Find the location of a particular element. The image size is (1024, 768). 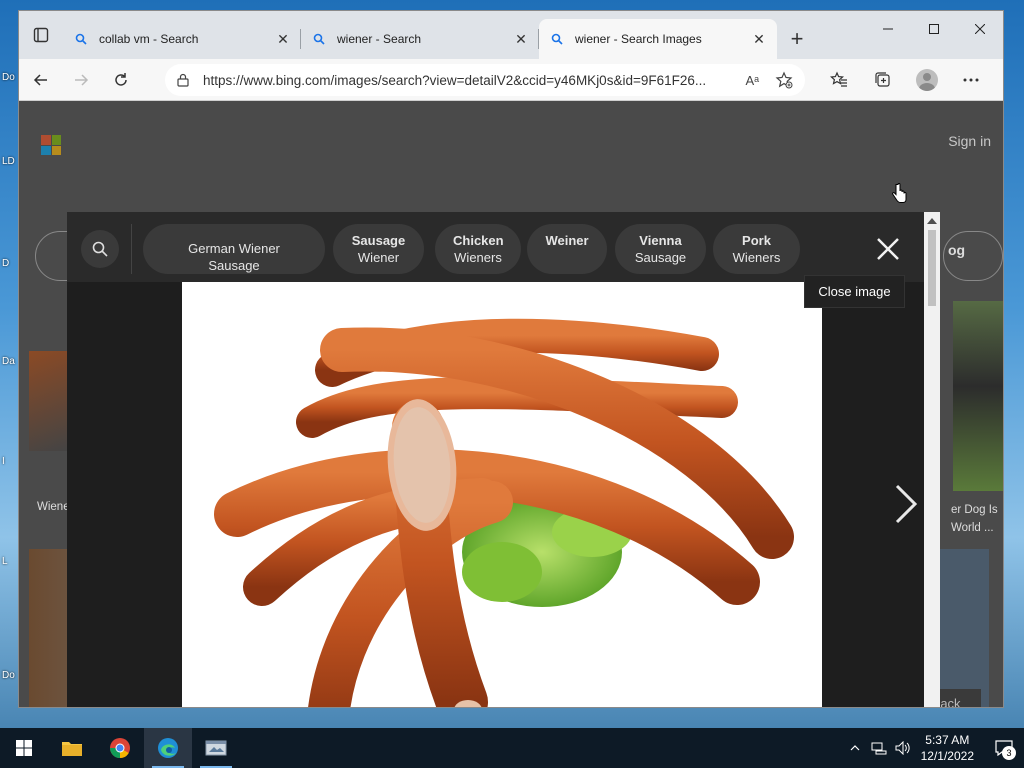

window-controls is located at coordinates (934, 29).